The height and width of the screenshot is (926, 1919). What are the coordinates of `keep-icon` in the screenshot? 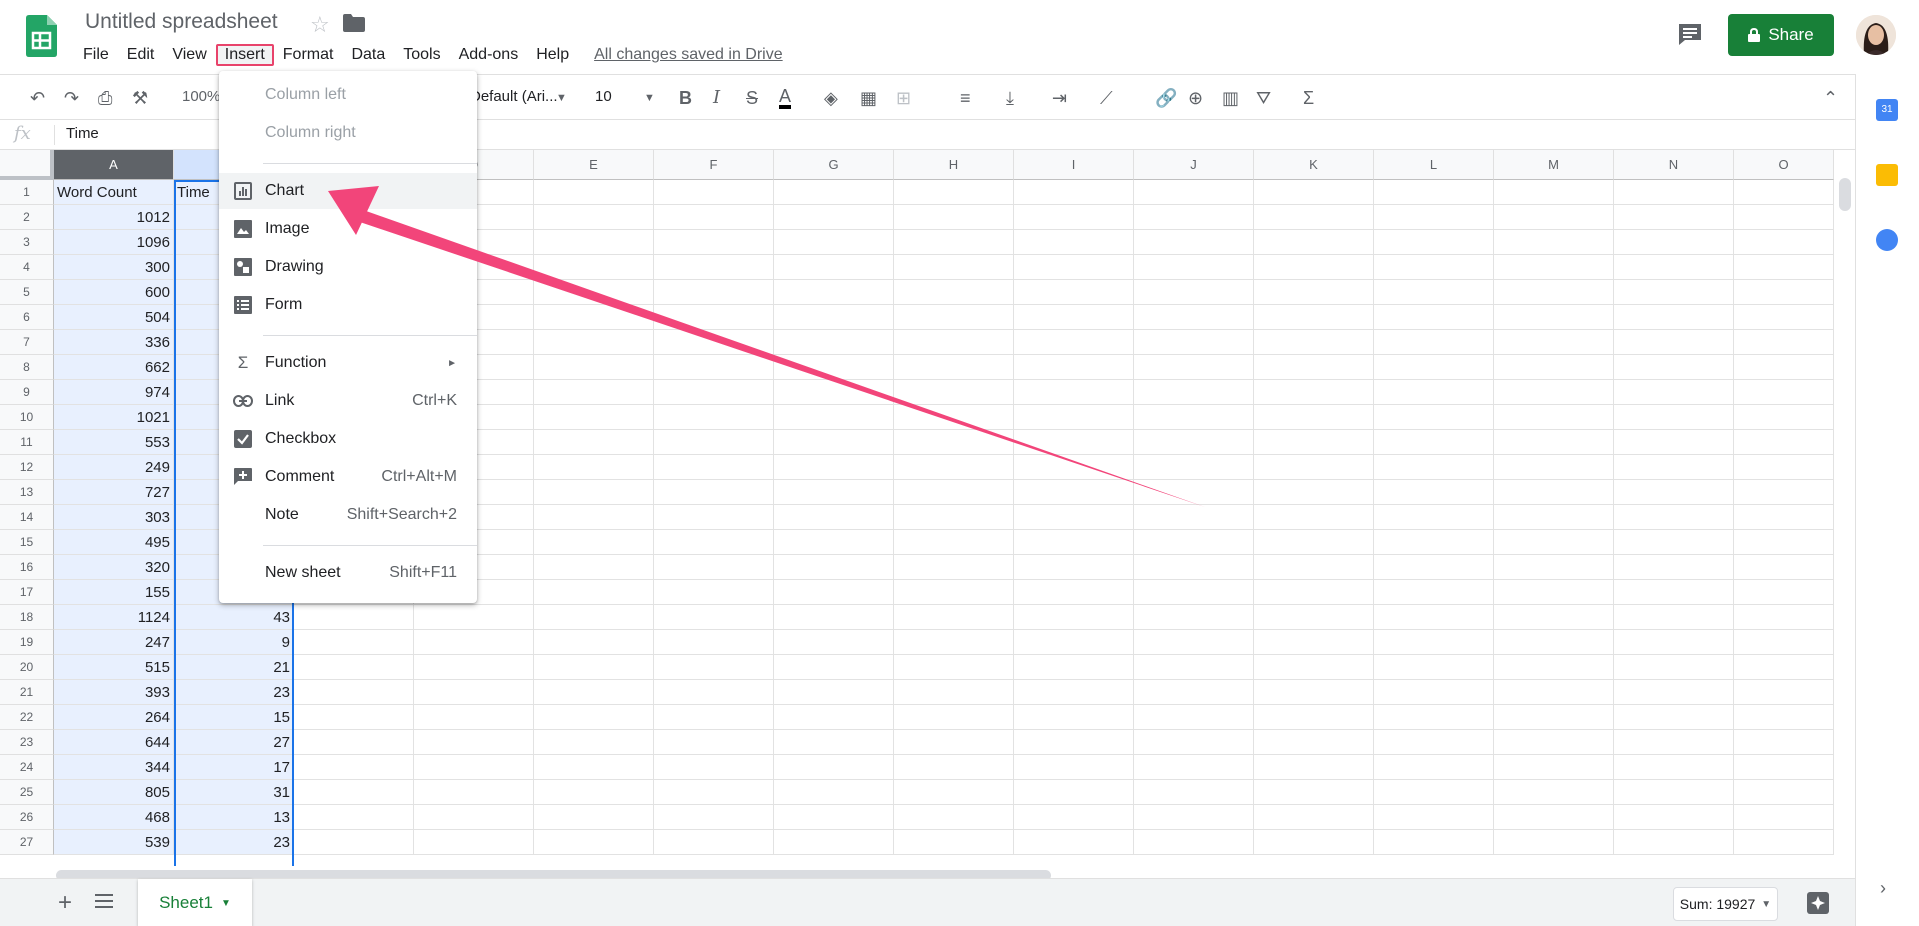 It's located at (1887, 175).